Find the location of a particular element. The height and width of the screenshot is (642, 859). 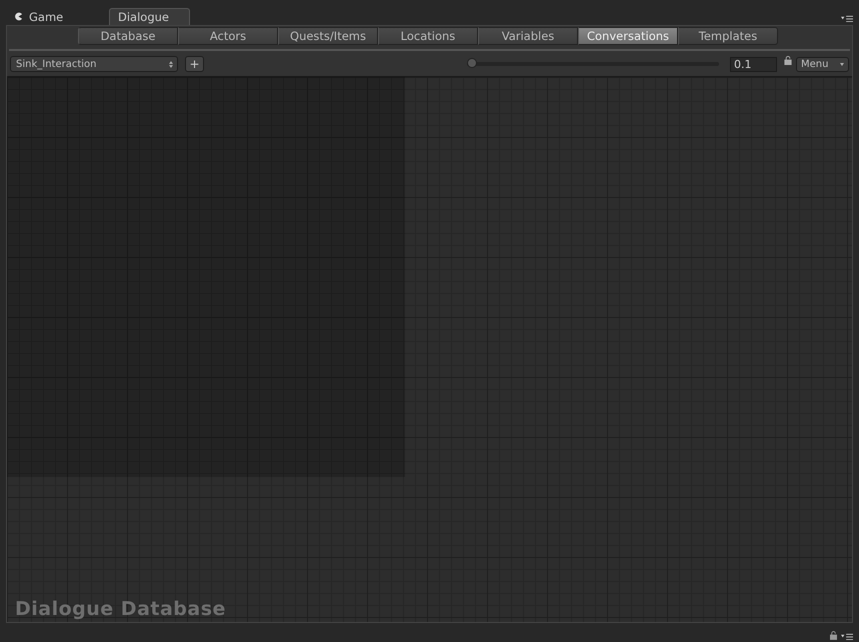

conversation-dropdown: Sink_Interaction is located at coordinates (94, 64).